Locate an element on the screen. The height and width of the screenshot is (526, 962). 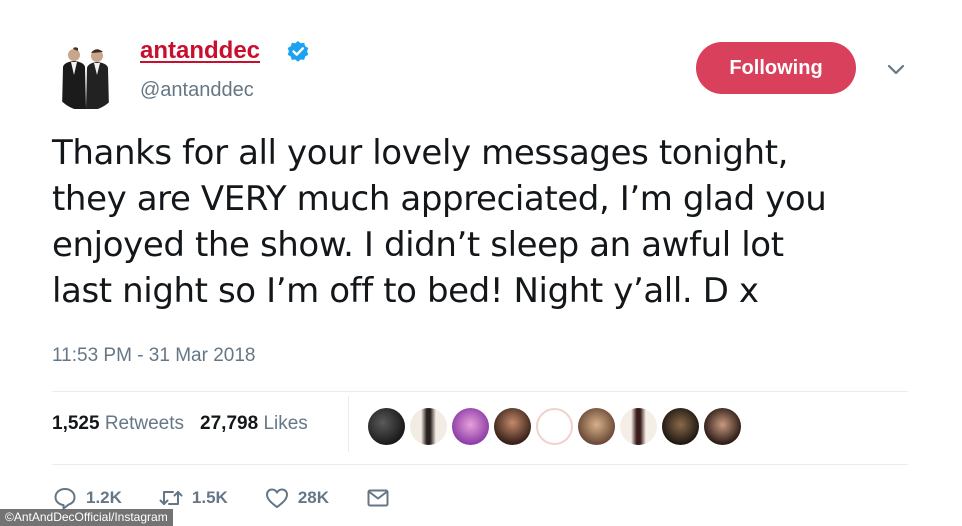
tweet-actions: 1.2K 1.5K 28K is located at coordinates (239, 498).